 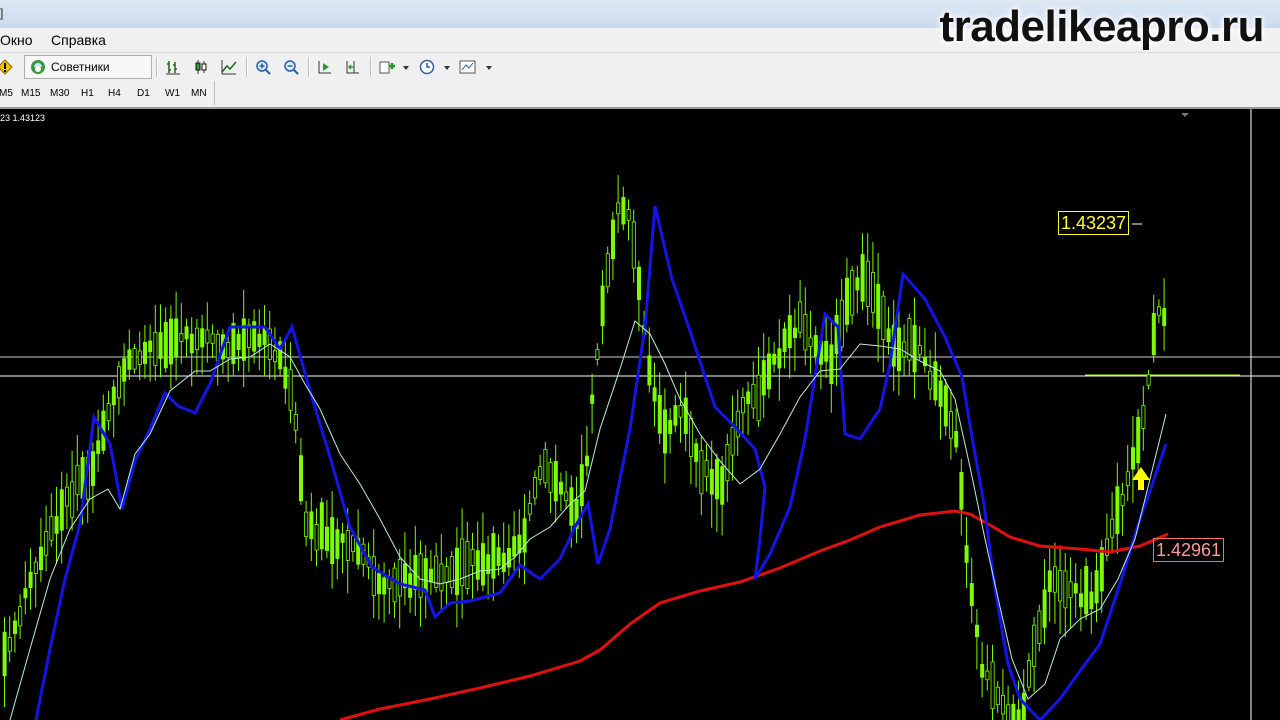 What do you see at coordinates (201, 67) in the screenshot?
I see `candlestick-icon` at bounding box center [201, 67].